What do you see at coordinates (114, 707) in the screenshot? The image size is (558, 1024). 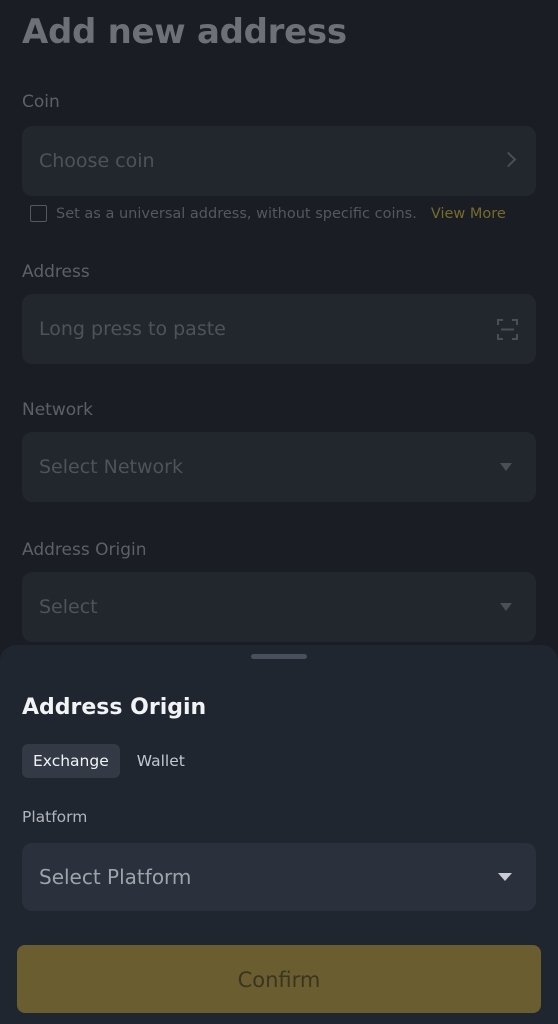 I see `sheet-title: Address Origin` at bounding box center [114, 707].